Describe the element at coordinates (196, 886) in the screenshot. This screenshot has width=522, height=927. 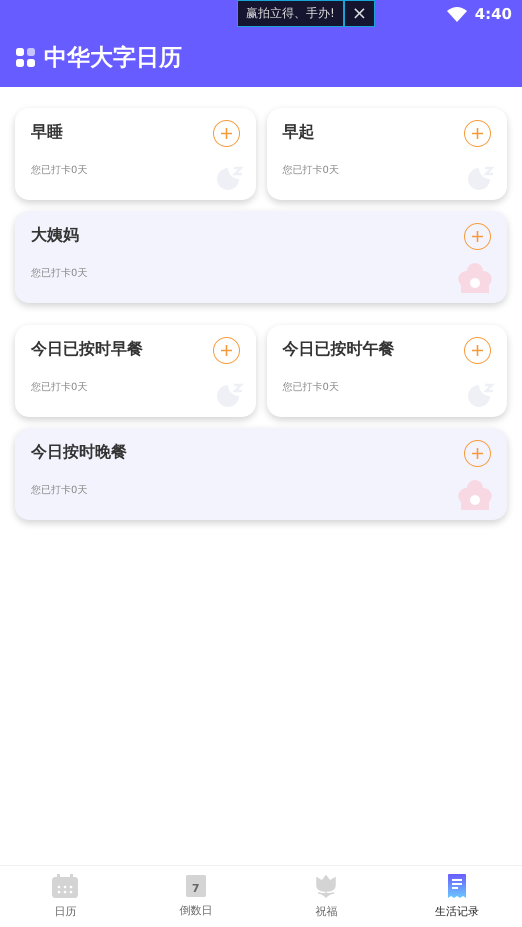
I see `calendar-icon: 7` at that location.